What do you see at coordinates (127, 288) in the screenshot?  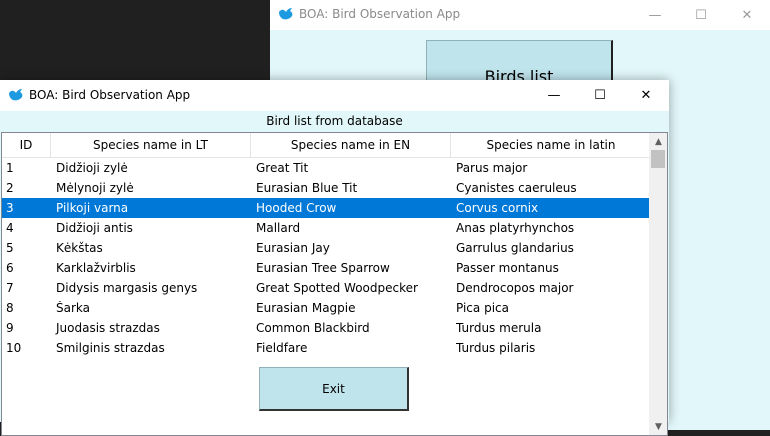 I see `cell-lt: Didysis margasis genys` at bounding box center [127, 288].